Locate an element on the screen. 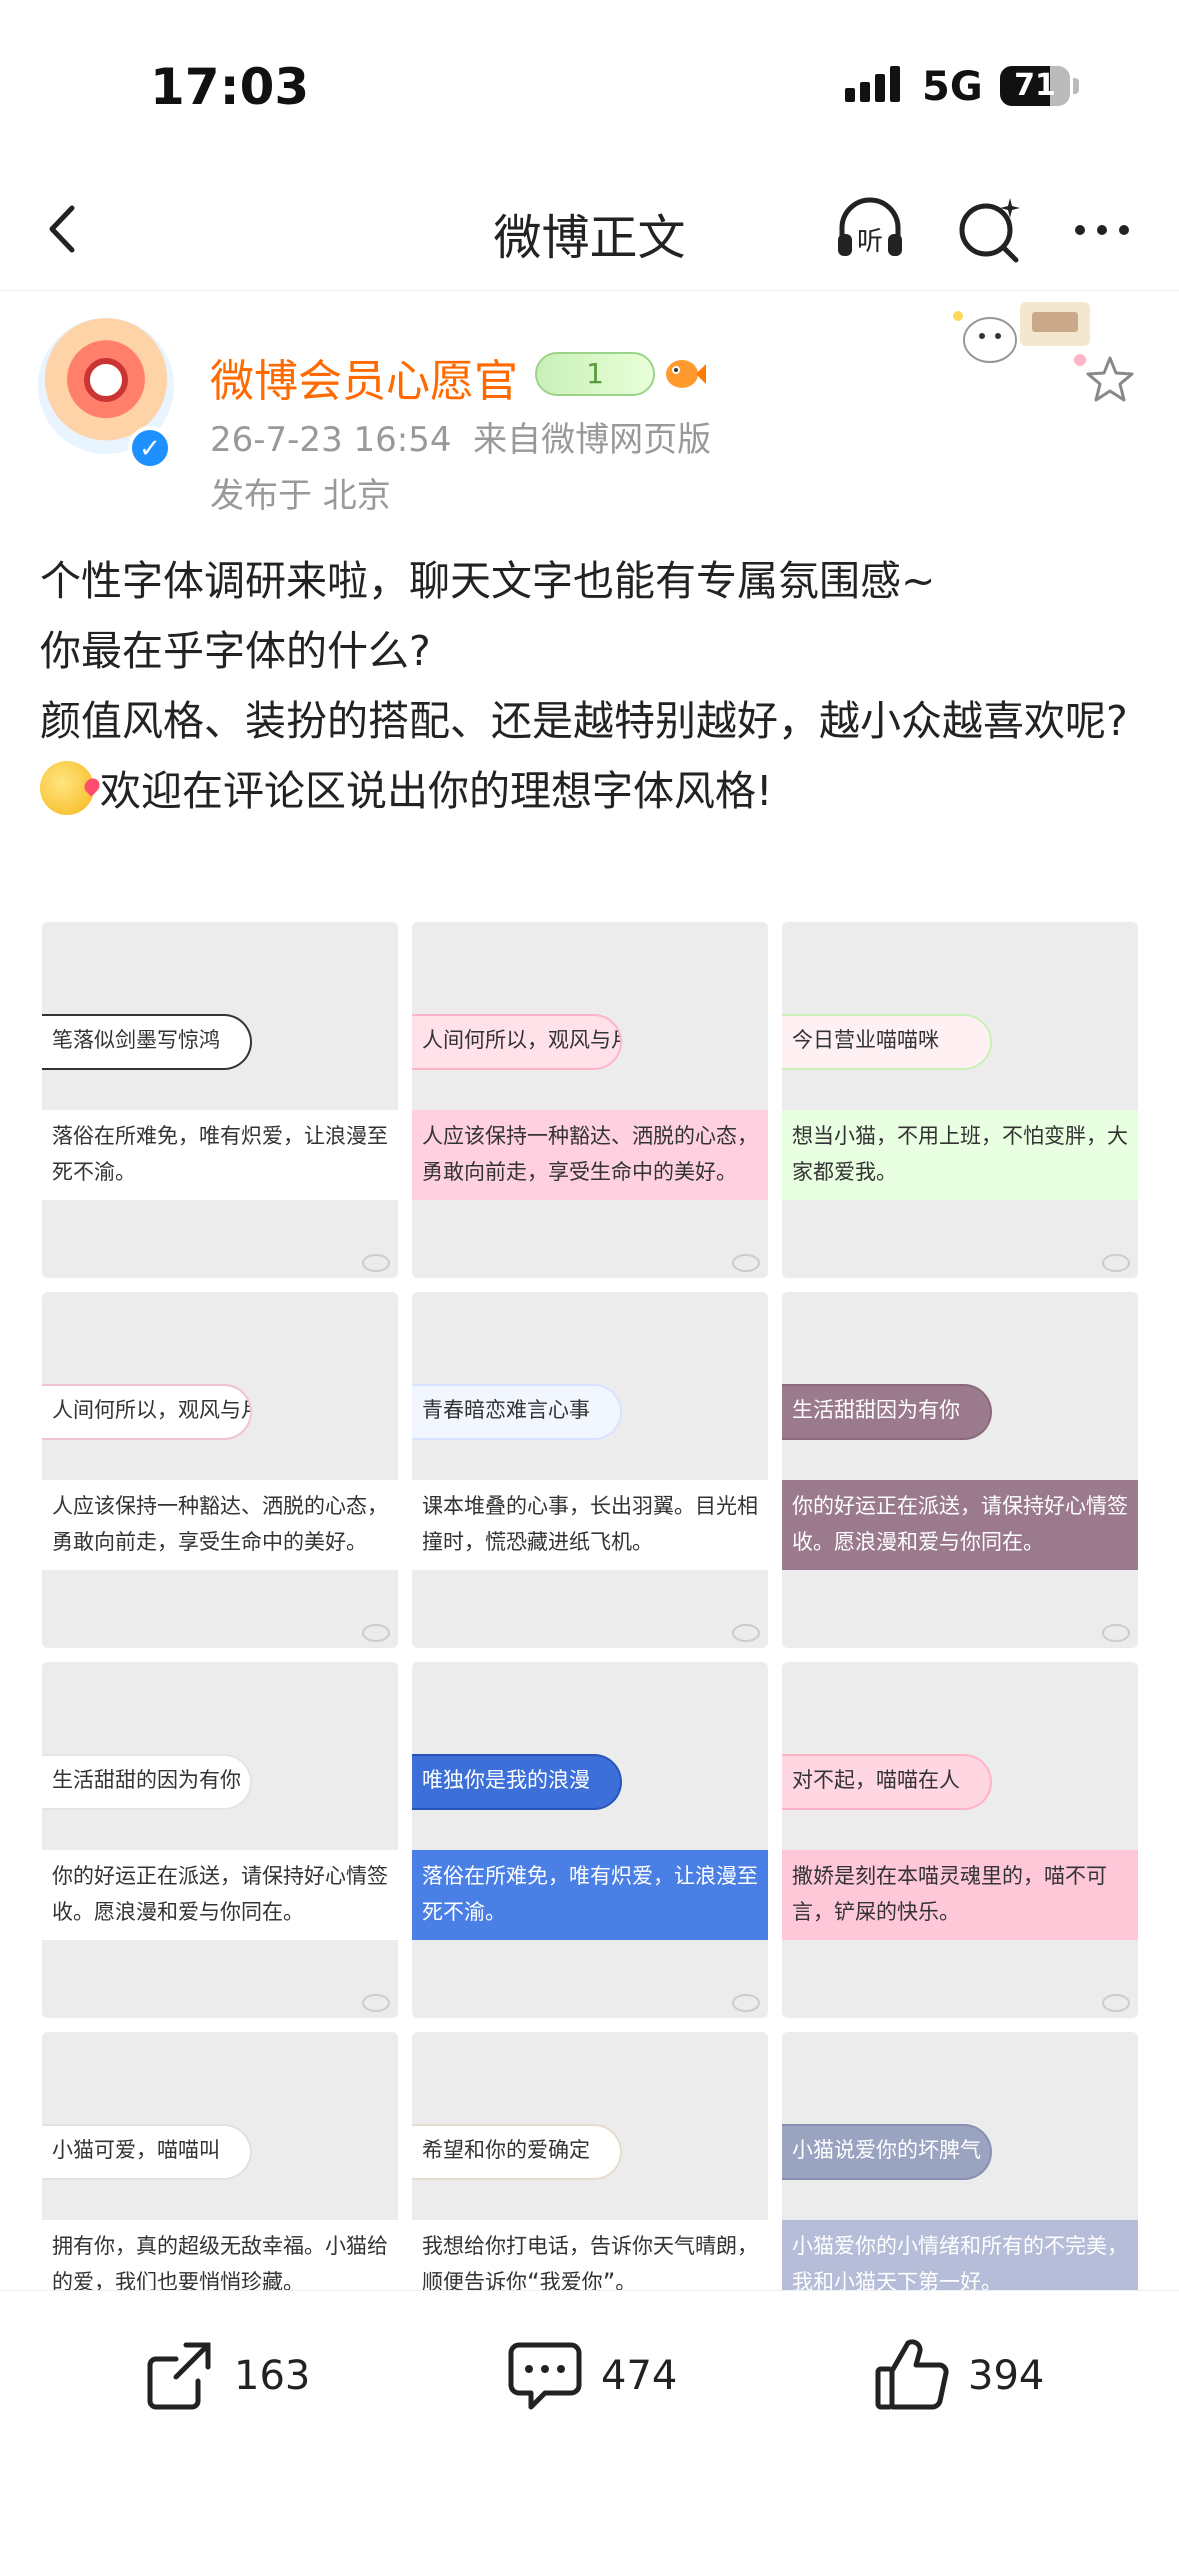 This screenshot has width=1179, height=2557. font-sample-image: 生活甜甜的因为有你你的好运正在派送，请保持好心情签收。愿浪漫和爱与你同在。 is located at coordinates (220, 1840).